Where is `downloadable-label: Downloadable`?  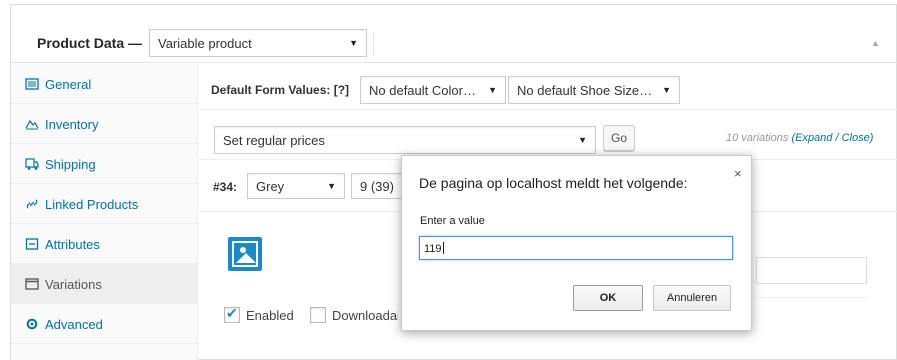 downloadable-label: Downloadable is located at coordinates (365, 315).